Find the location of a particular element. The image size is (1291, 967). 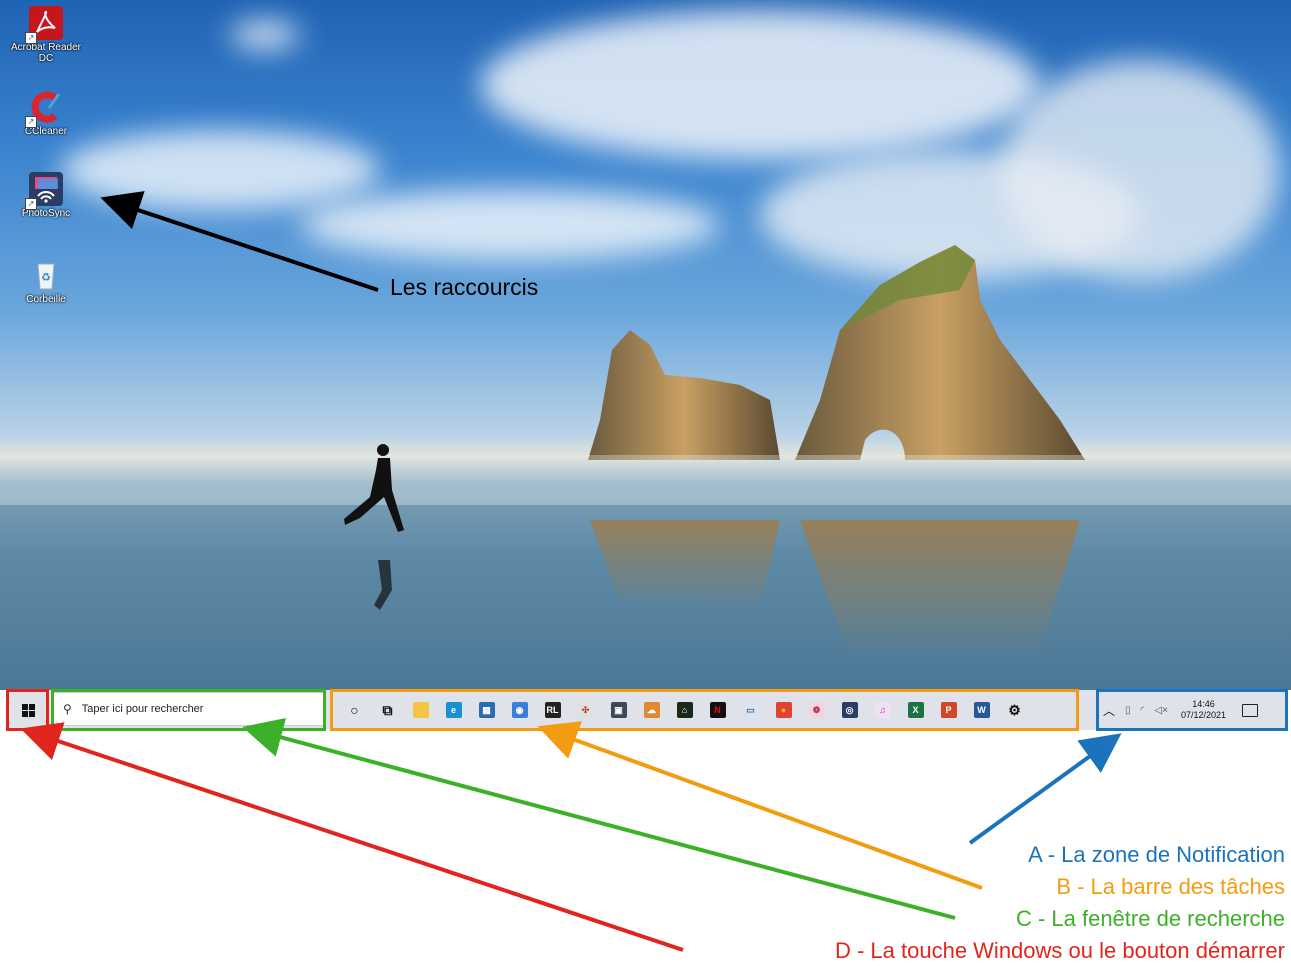

label-shortcuts: Les raccourcis is located at coordinates (464, 287).